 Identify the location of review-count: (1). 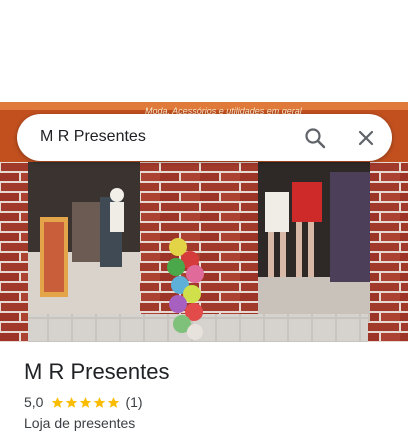
(133, 402).